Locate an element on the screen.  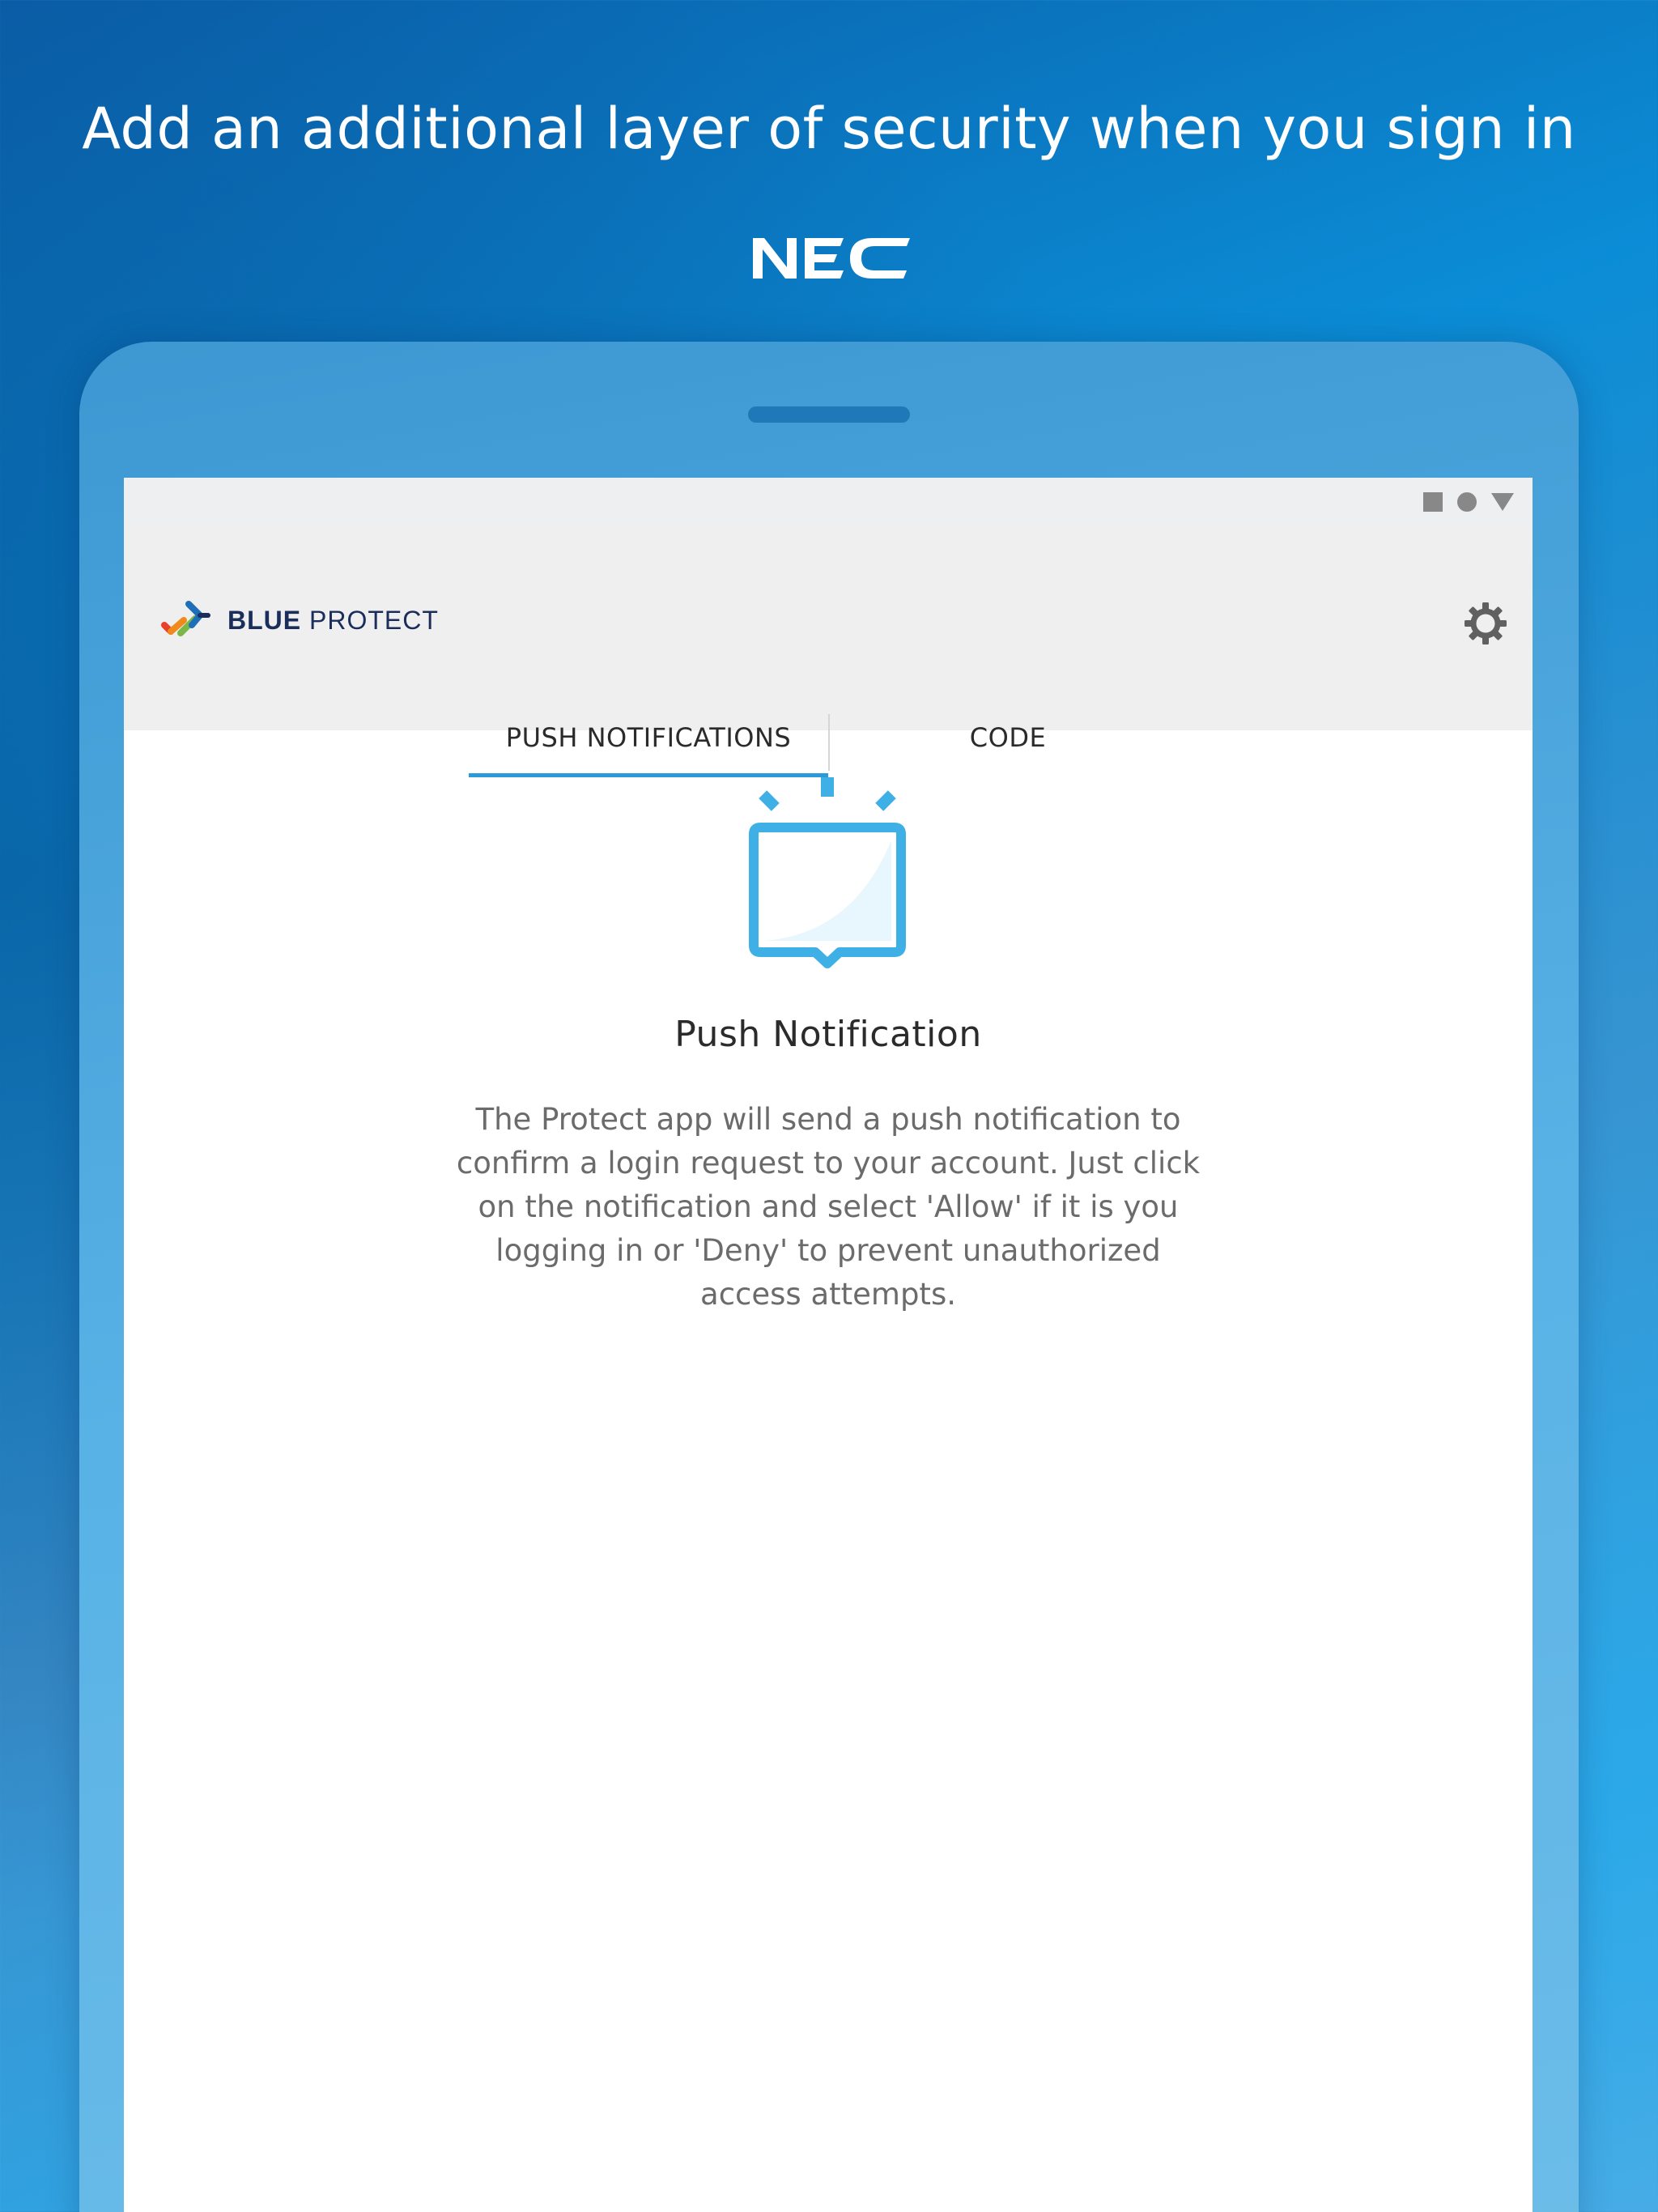
app-bar: BLUE PROTECT PUSH NOTIFICATIONS CODE is located at coordinates (828, 651).